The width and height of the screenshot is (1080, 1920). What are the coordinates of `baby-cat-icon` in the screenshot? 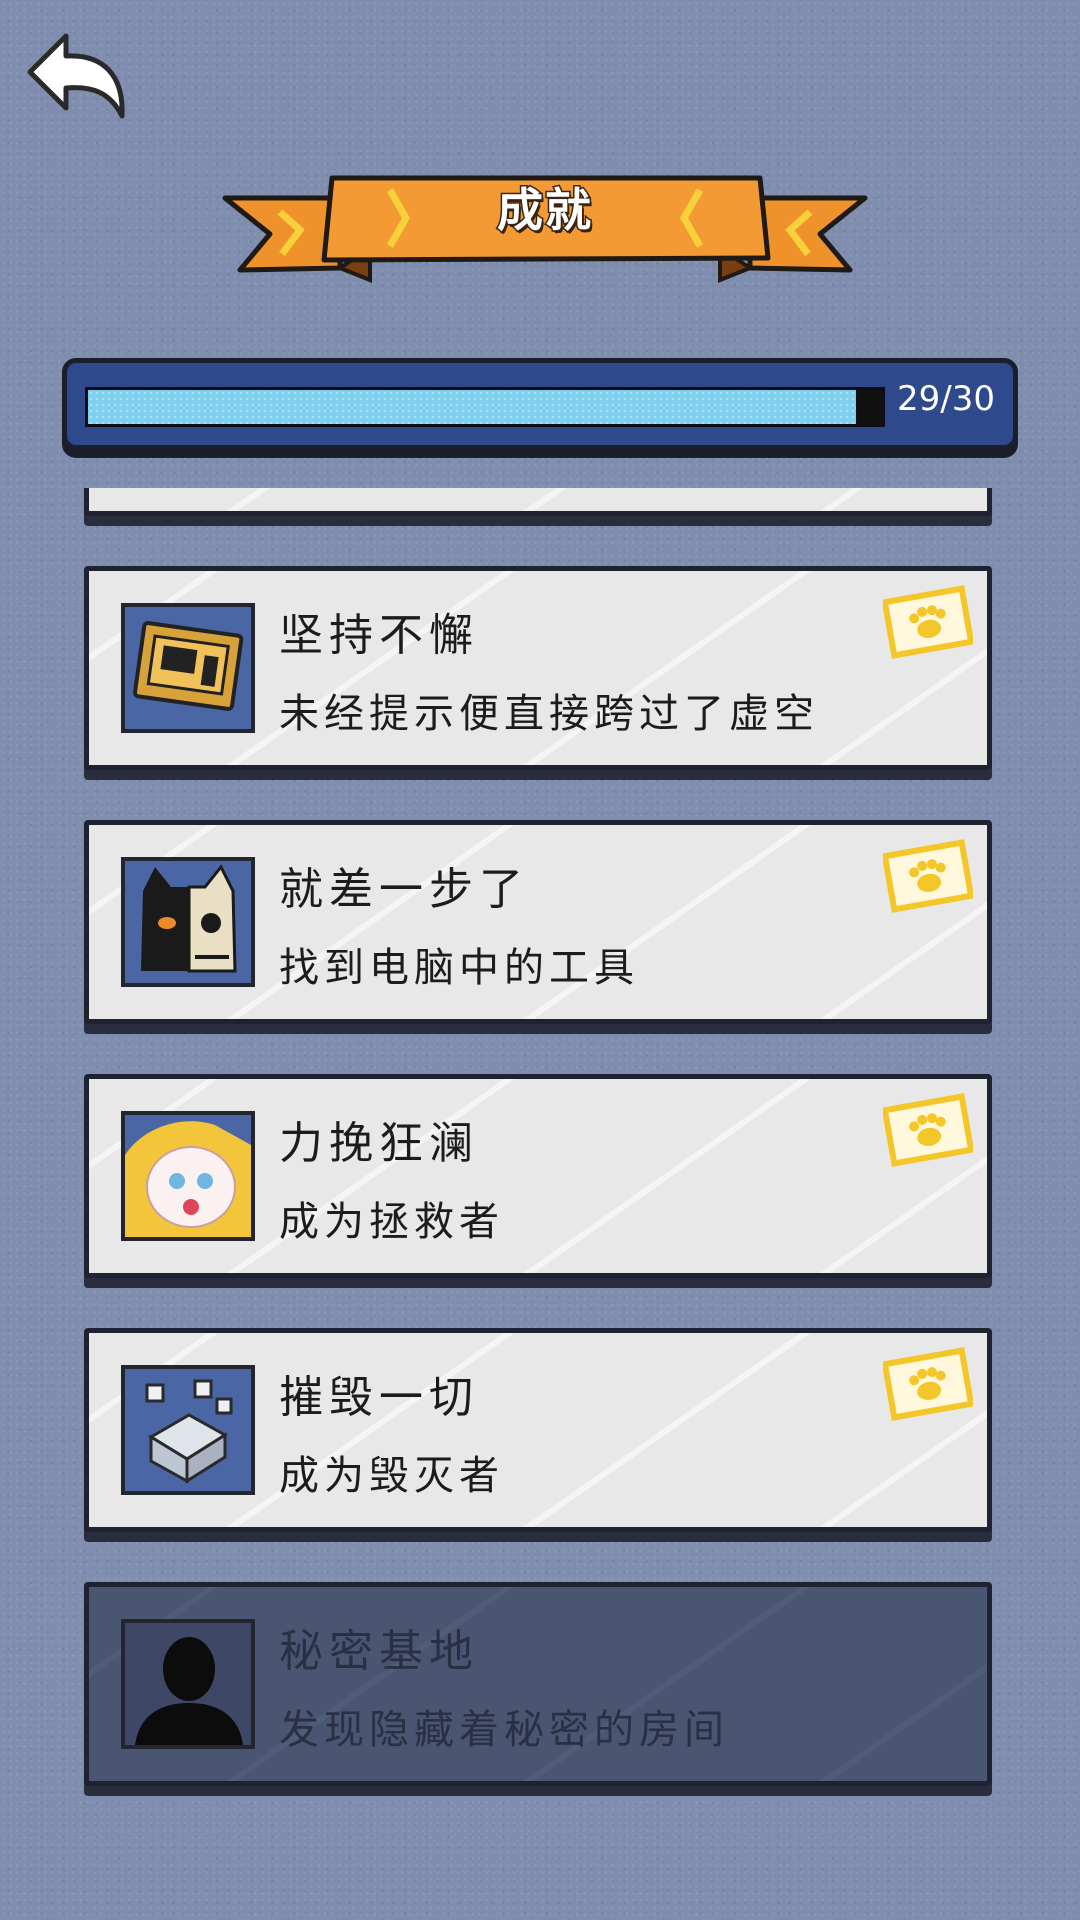 It's located at (188, 1176).